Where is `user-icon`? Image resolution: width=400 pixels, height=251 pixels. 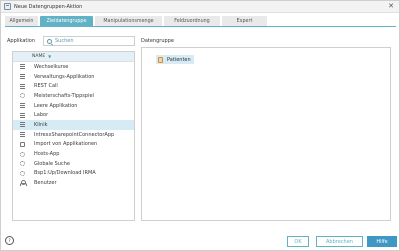
user-icon is located at coordinates (23, 183).